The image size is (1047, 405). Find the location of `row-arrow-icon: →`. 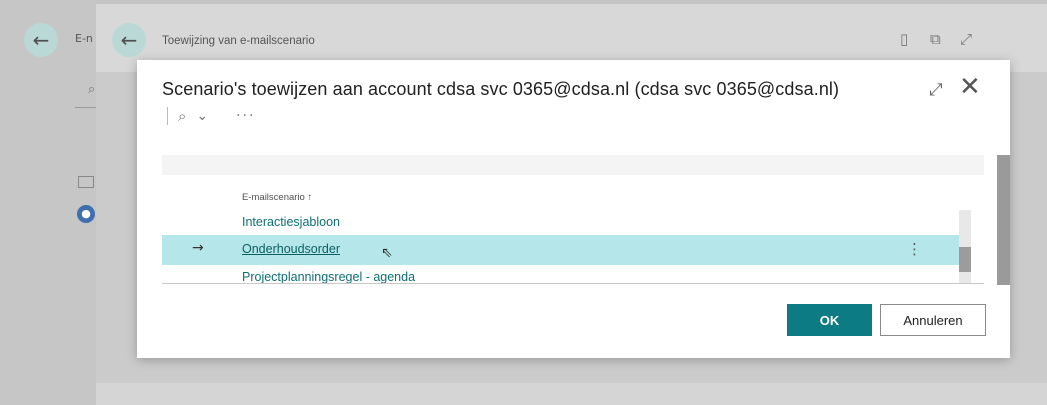

row-arrow-icon: → is located at coordinates (198, 248).